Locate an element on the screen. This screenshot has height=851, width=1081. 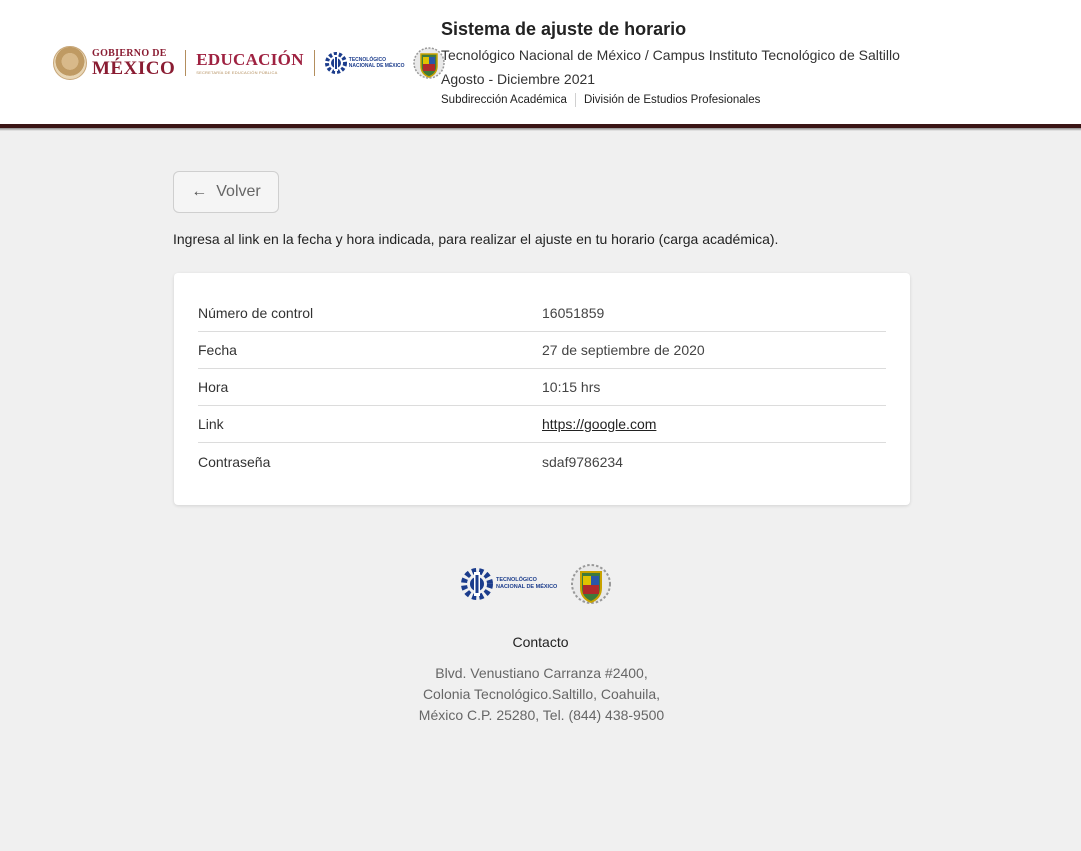
edu-logo-big-text: EDUCACIÓN is located at coordinates (250, 59).